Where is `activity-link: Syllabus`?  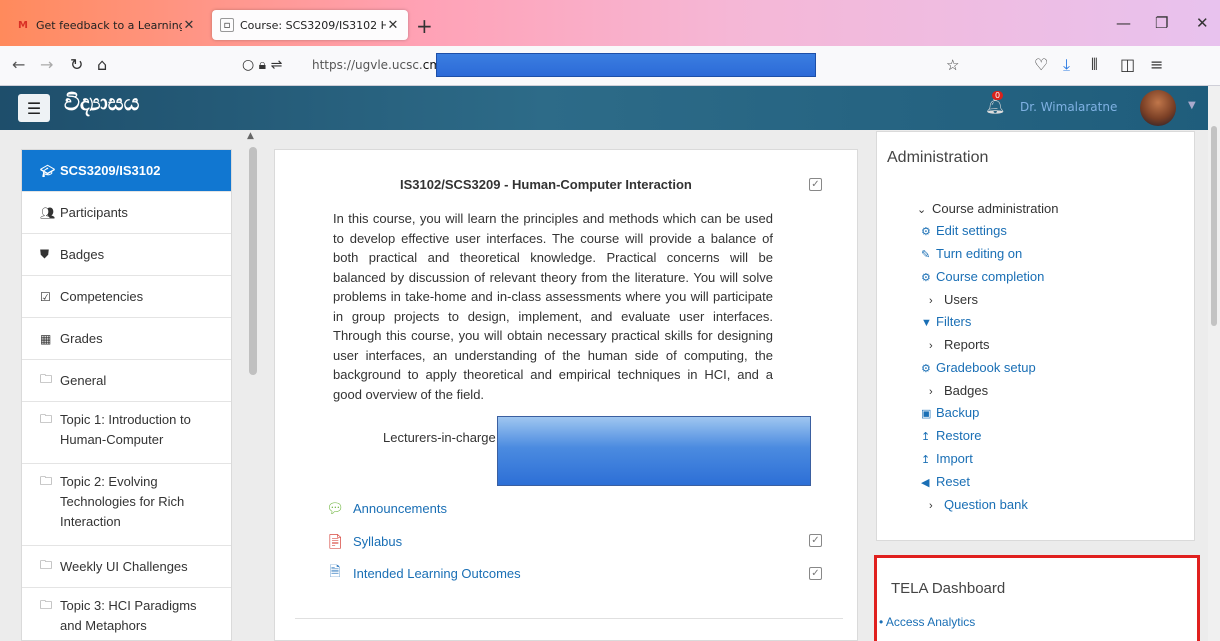
activity-link: Syllabus is located at coordinates (377, 541).